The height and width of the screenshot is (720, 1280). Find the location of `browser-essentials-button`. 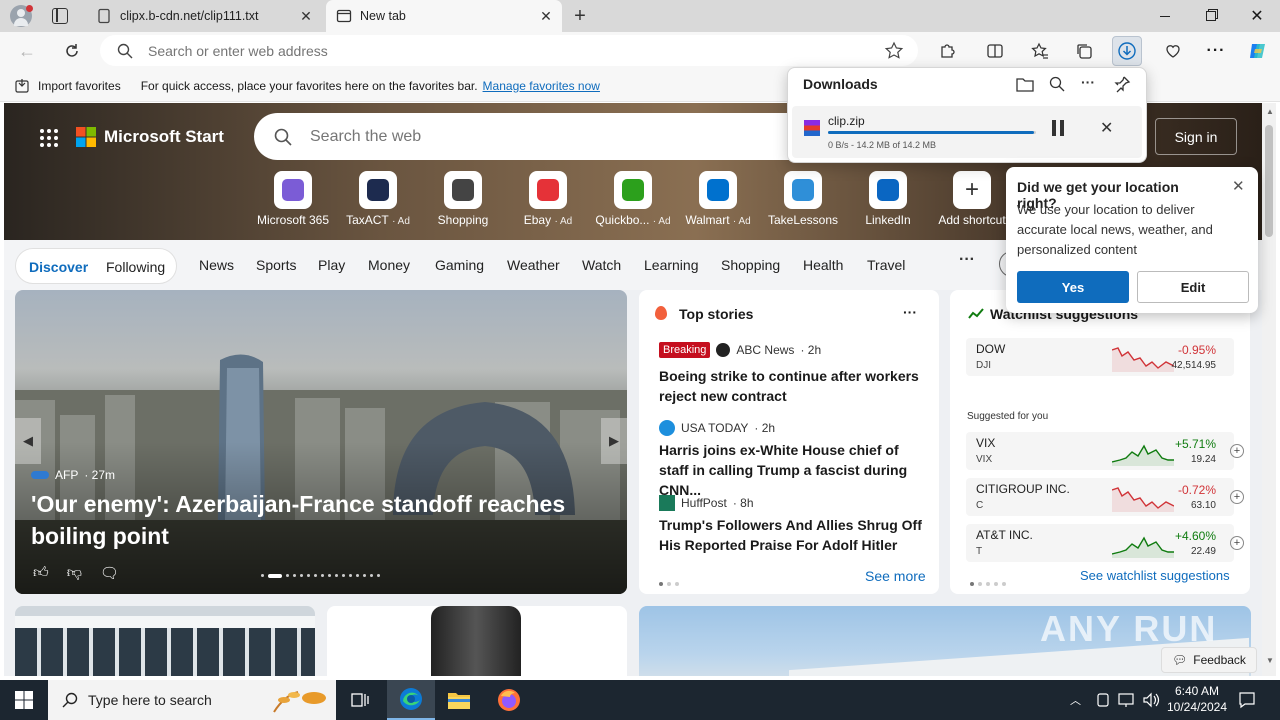

browser-essentials-button is located at coordinates (1173, 51).